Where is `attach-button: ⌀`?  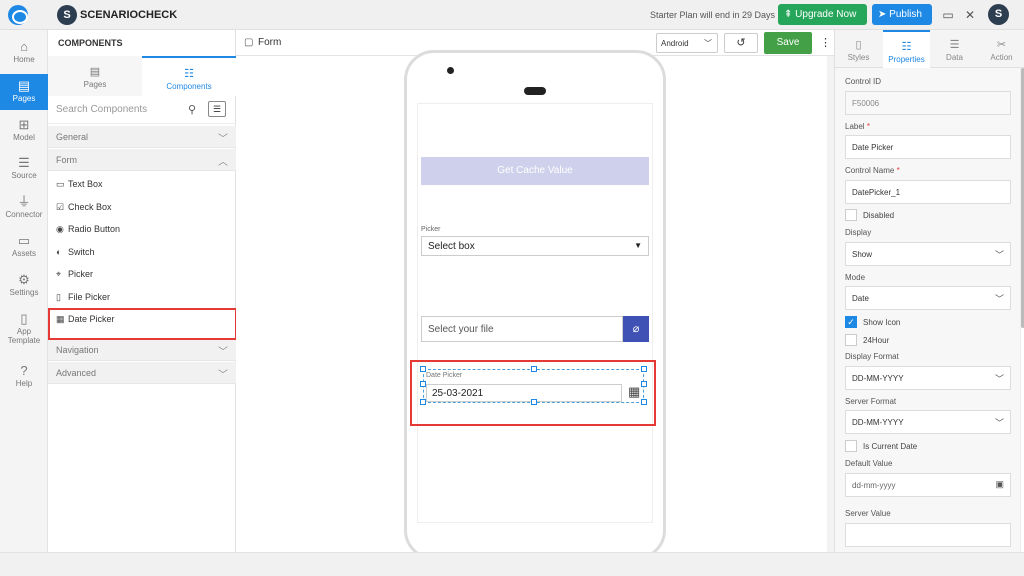
attach-button: ⌀ is located at coordinates (636, 329).